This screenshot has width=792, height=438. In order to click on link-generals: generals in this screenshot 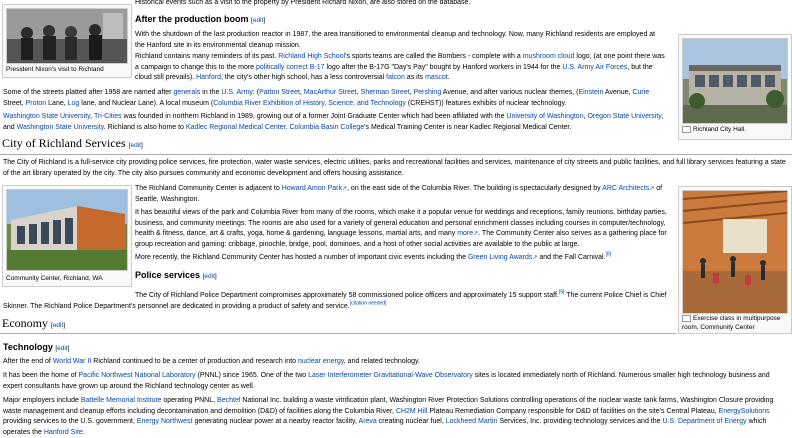, I will do `click(186, 92)`.